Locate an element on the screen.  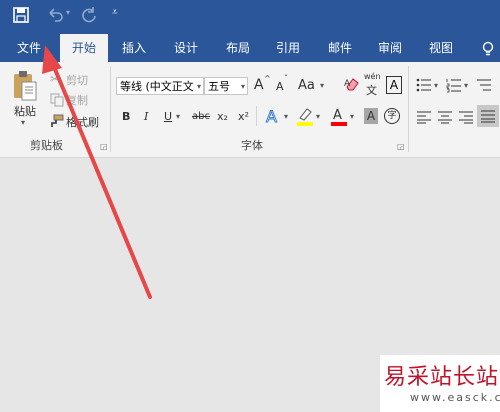
watermark-title: 易采站长站 is located at coordinates (442, 377).